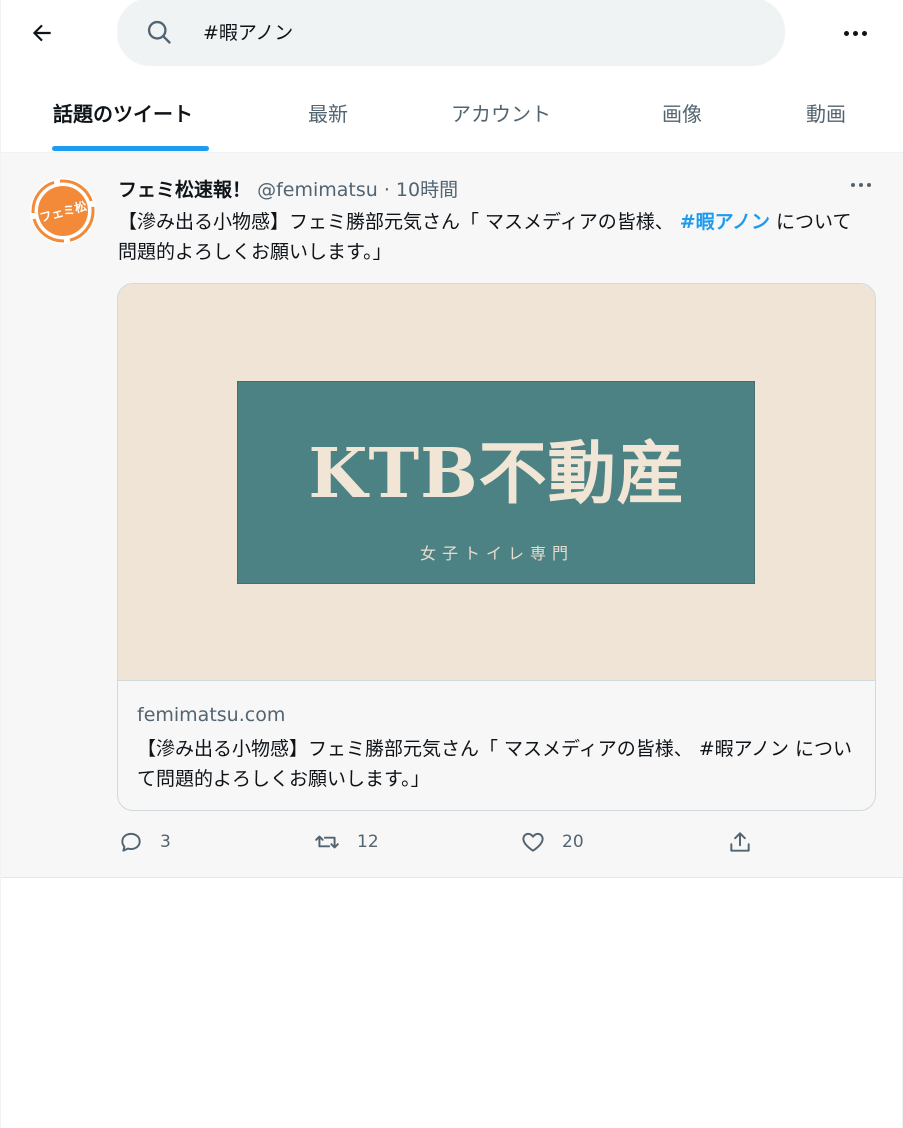 This screenshot has width=903, height=1128. Describe the element at coordinates (573, 842) in the screenshot. I see `like-count: 20` at that location.